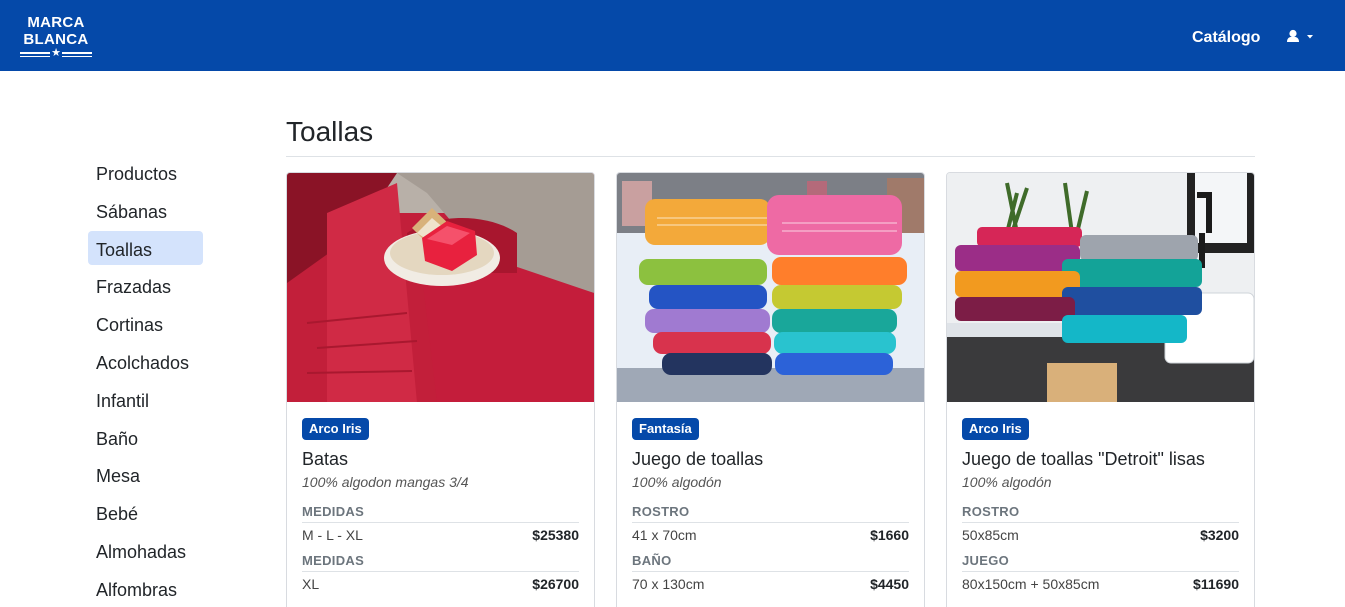  I want to click on sidebar-item-toallas: Toallas, so click(145, 247).